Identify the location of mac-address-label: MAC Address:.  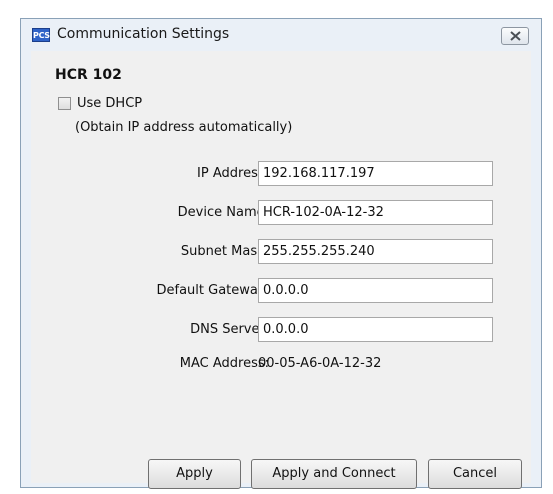
(224, 363).